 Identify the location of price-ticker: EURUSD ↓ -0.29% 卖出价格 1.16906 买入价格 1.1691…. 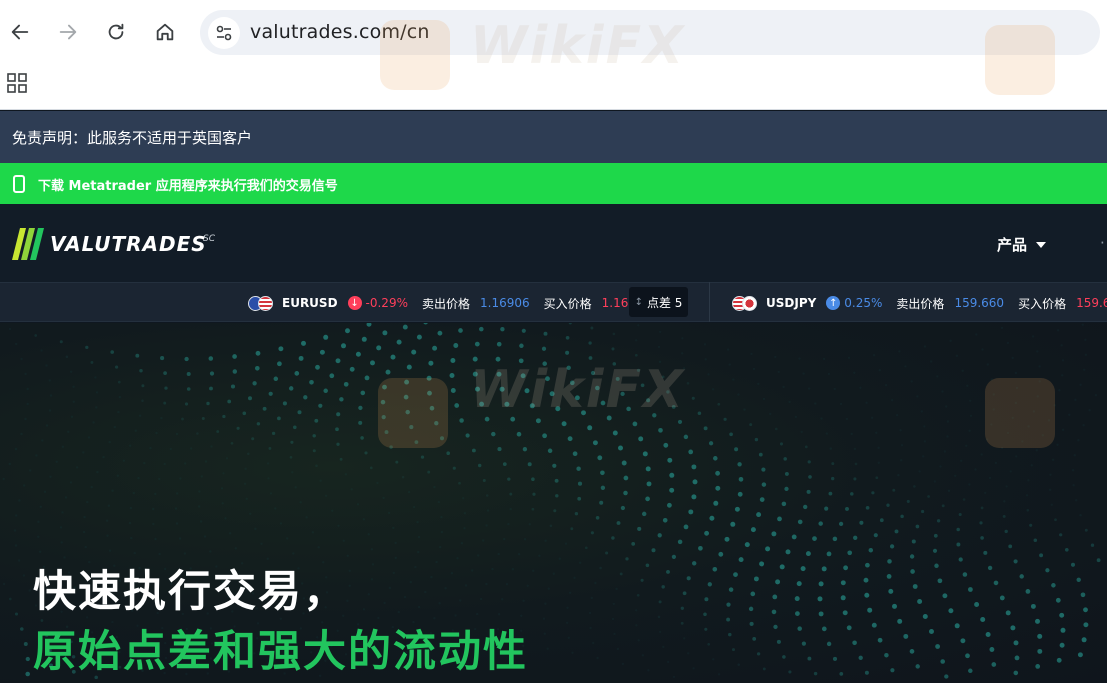
(553, 302).